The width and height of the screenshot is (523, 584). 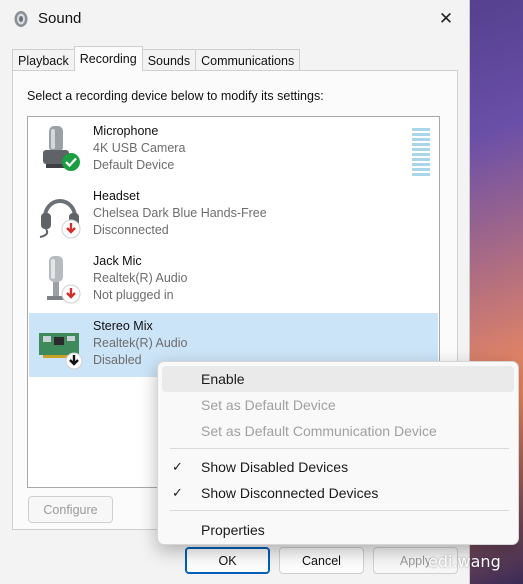 I want to click on tab-sounds: Sounds, so click(x=169, y=60).